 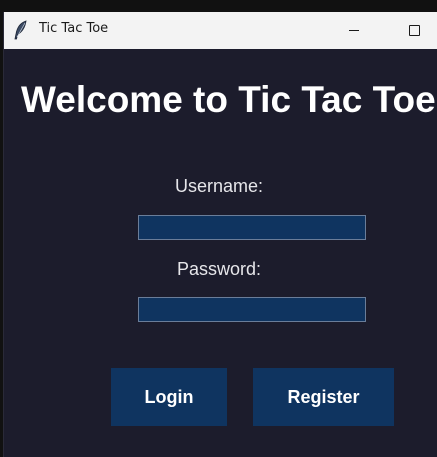 I want to click on maximize-button, so click(x=414, y=30).